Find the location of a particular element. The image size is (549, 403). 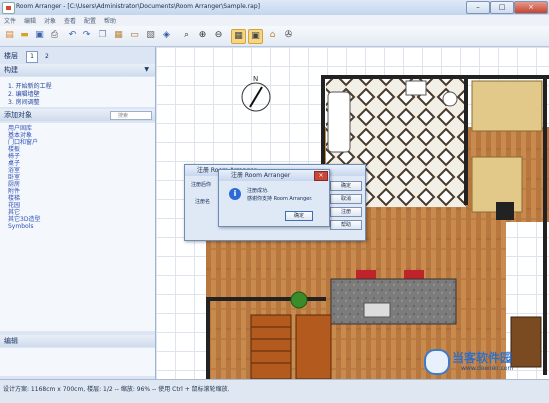

compass-icon: N is located at coordinates (256, 93).